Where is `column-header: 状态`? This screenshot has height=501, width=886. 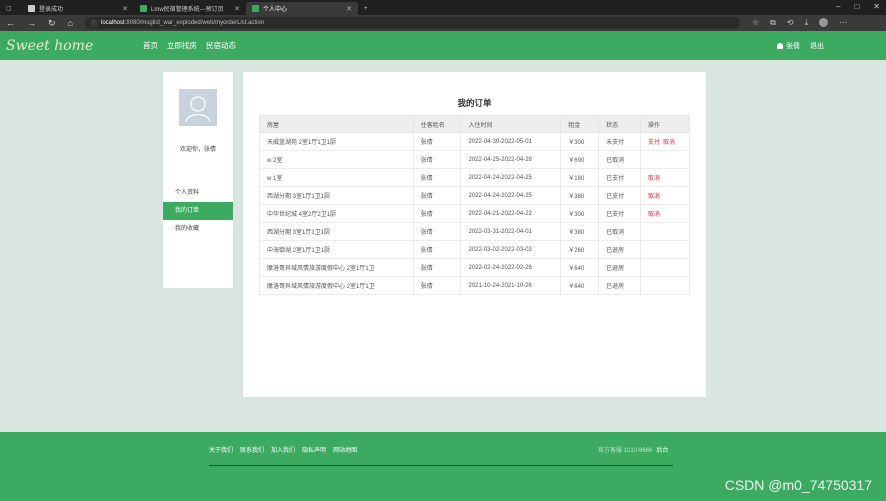 column-header: 状态 is located at coordinates (620, 124).